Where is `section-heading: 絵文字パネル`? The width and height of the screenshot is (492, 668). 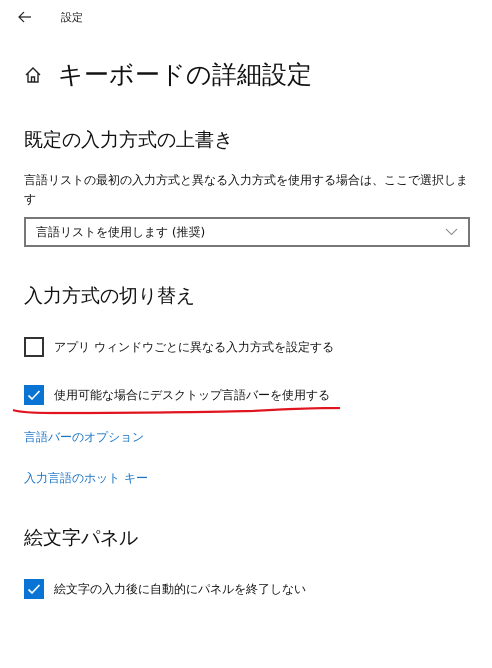
section-heading: 絵文字パネル is located at coordinates (81, 538).